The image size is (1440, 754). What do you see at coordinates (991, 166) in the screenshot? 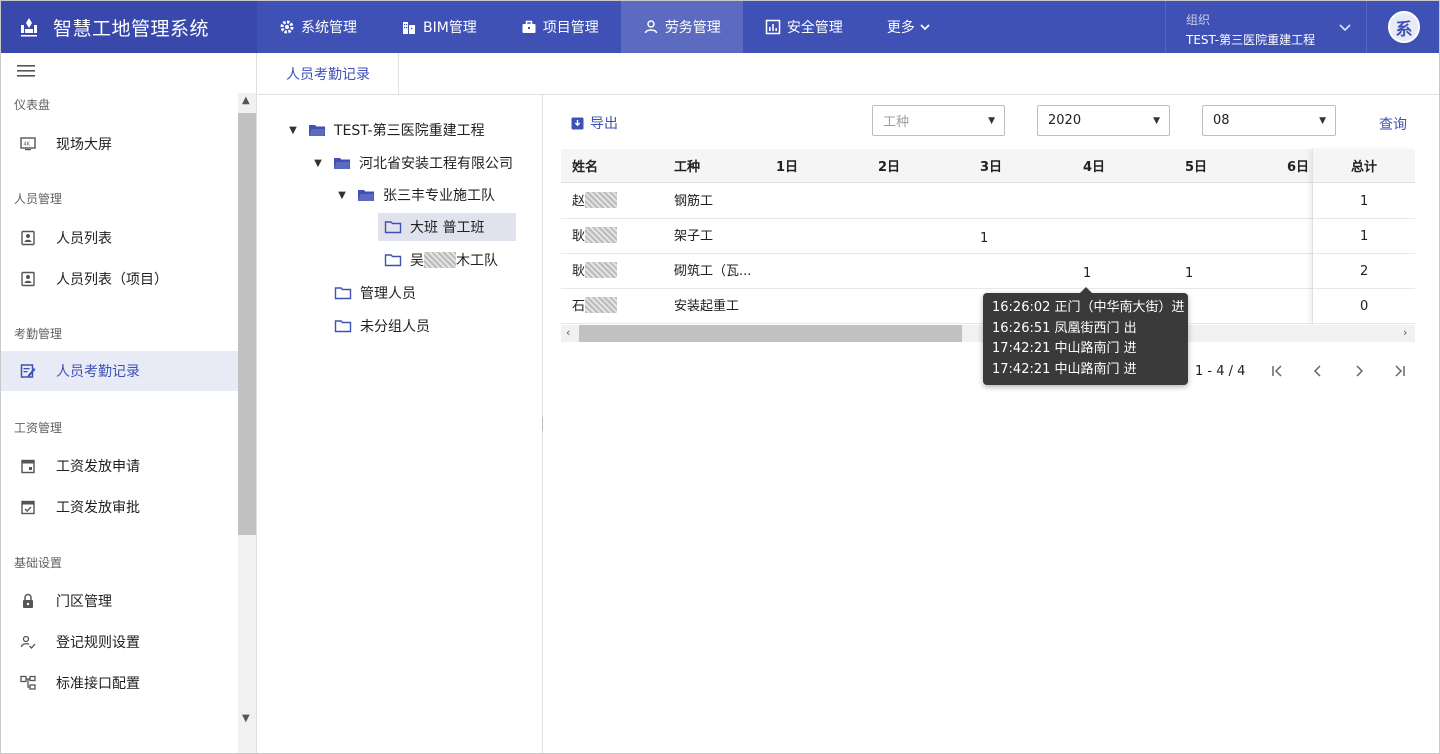
I see `header-day-3: 3日` at bounding box center [991, 166].